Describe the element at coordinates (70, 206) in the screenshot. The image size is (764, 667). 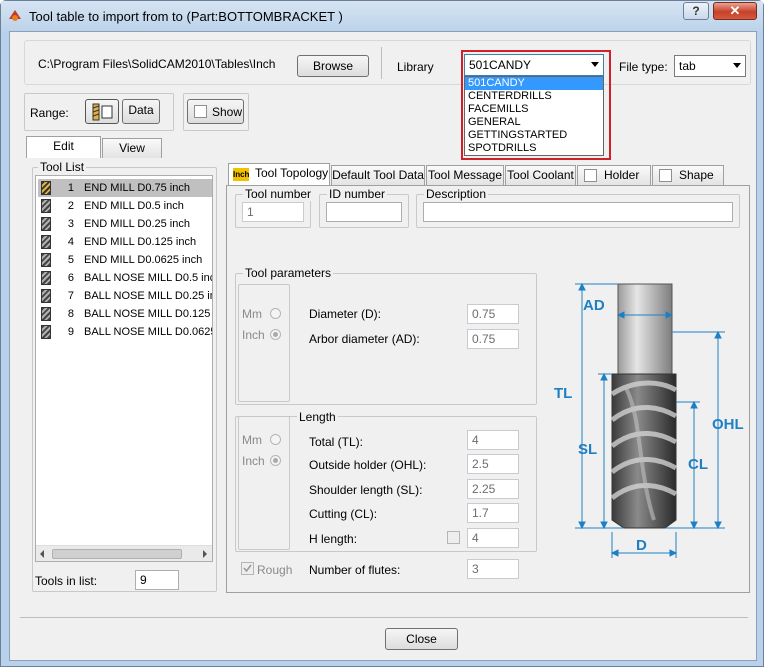
I see `tool-number: 2` at that location.